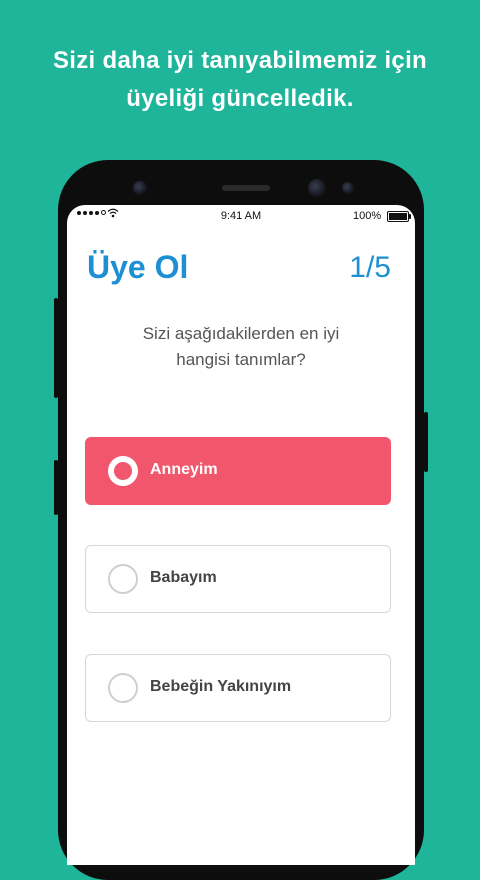 Image resolution: width=480 pixels, height=880 pixels. Describe the element at coordinates (140, 188) in the screenshot. I see `front-sensor-icon` at that location.